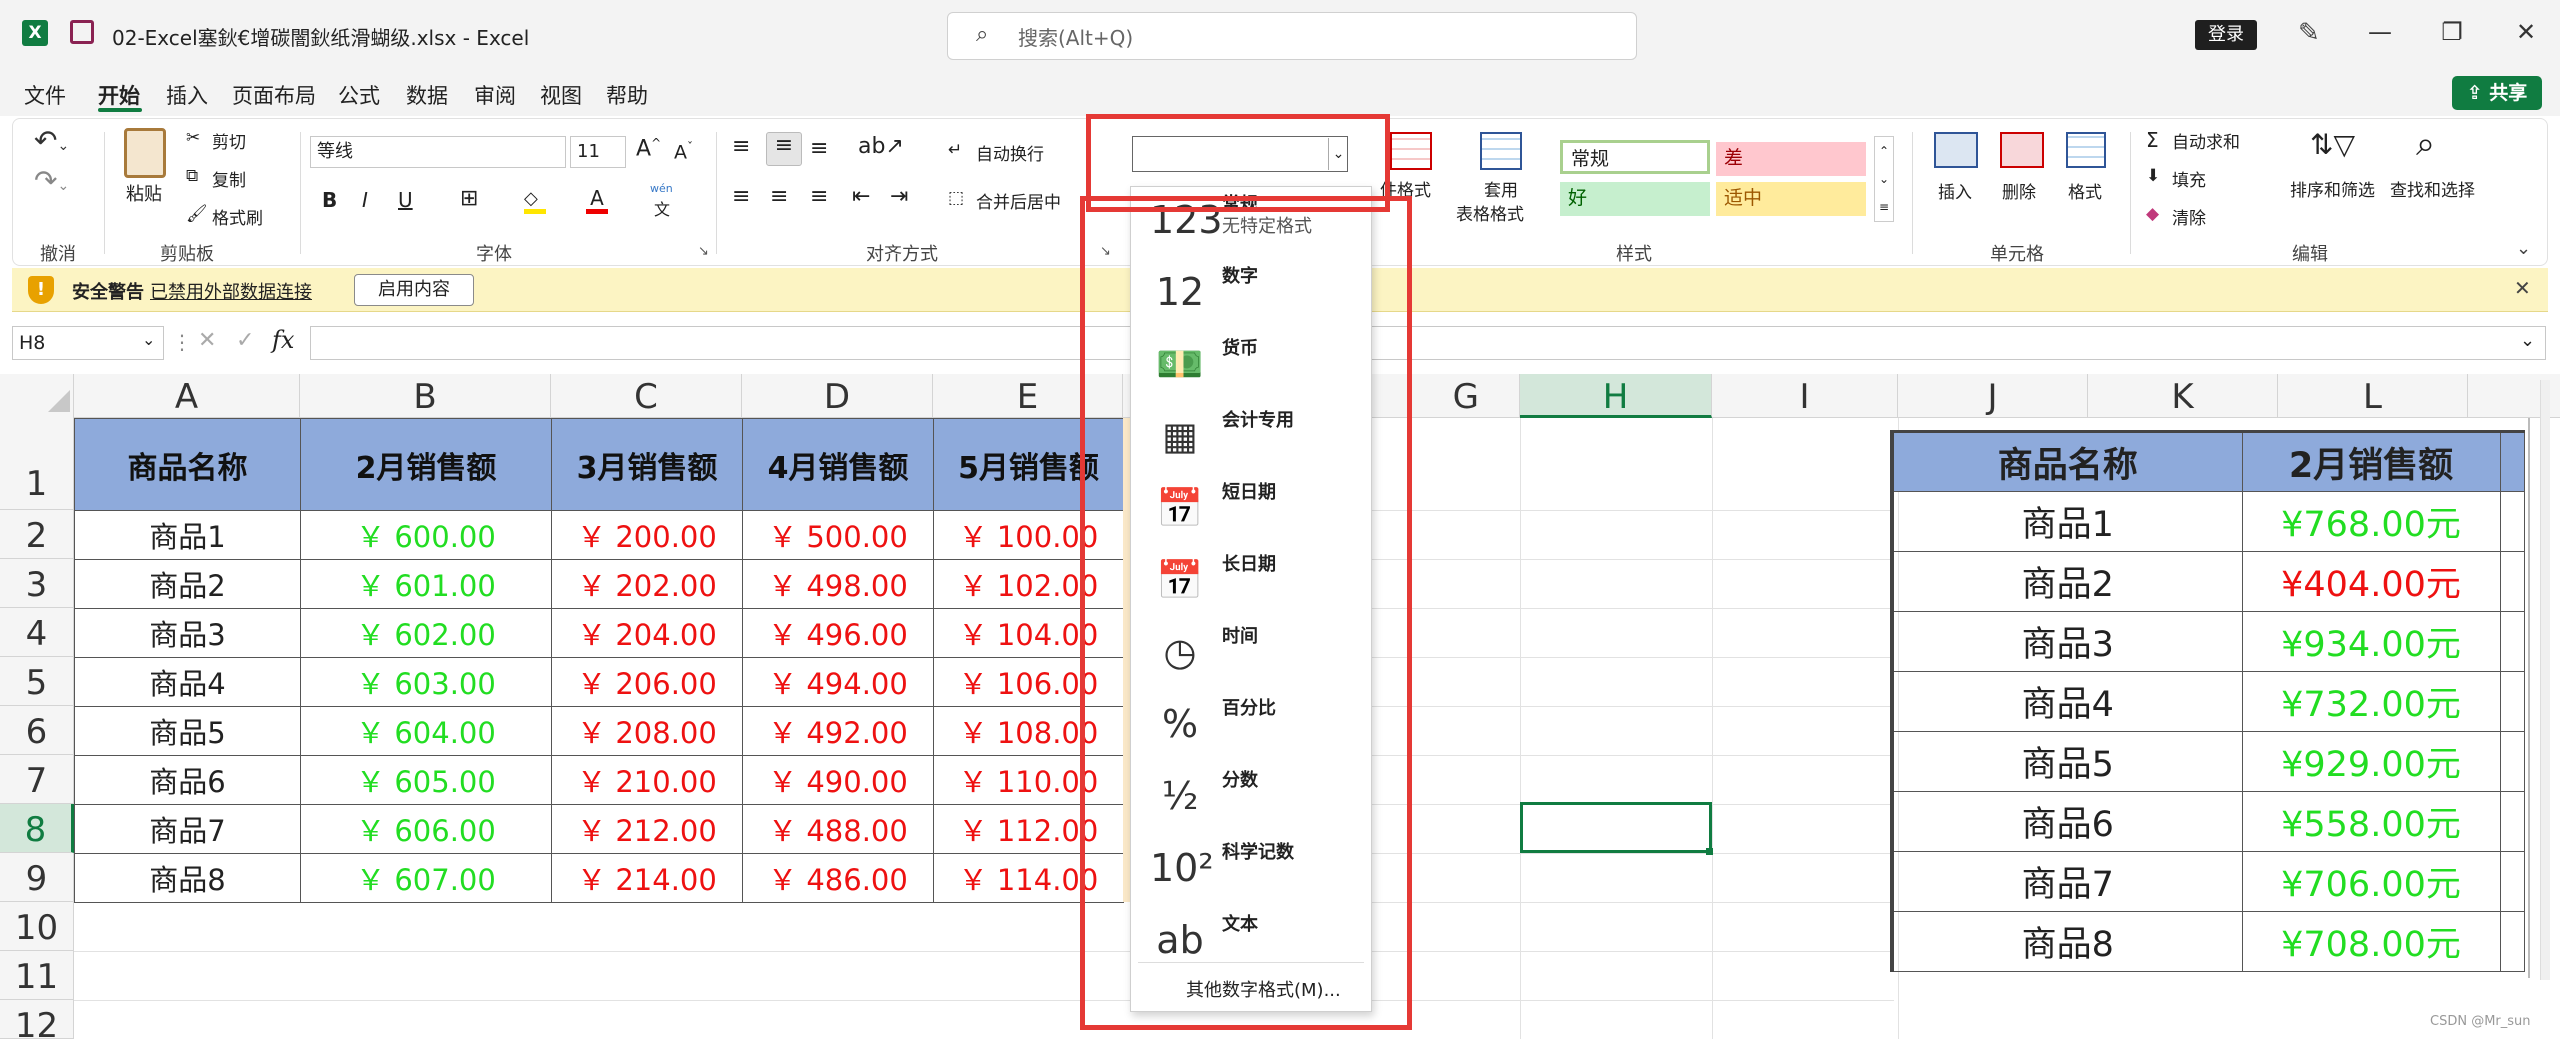  I want to click on tab-file: 文件, so click(45, 95).